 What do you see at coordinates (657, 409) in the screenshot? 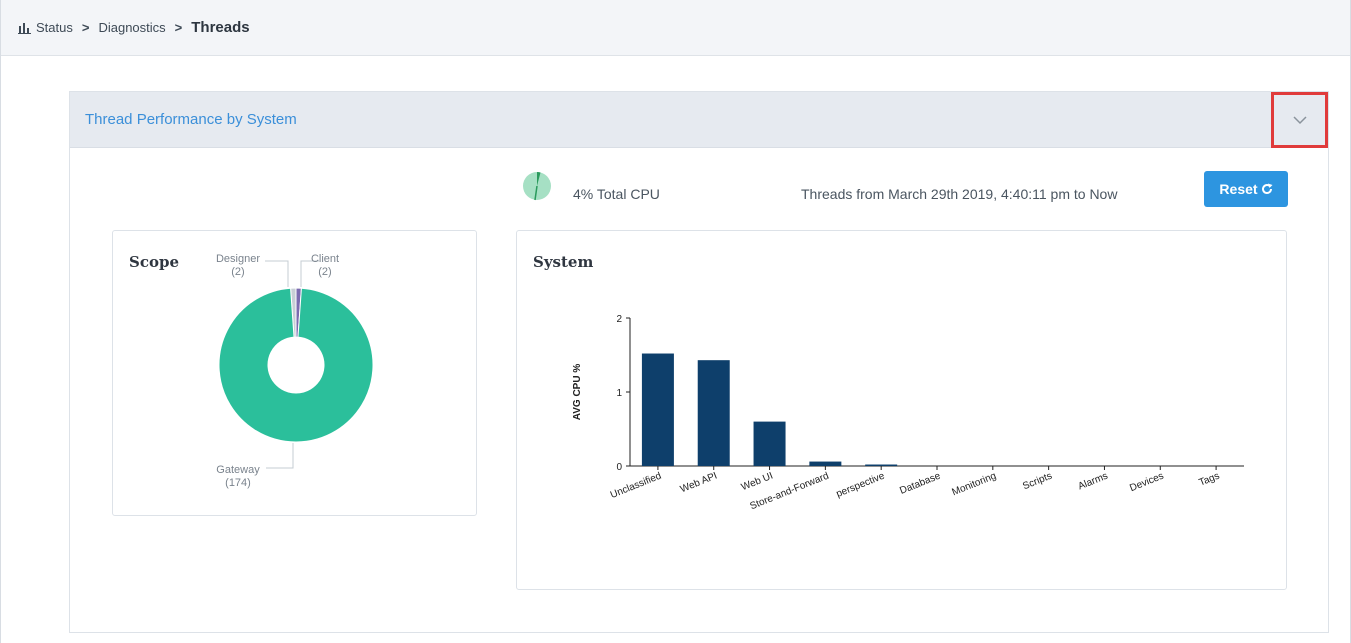
I see `bar-unclassified` at bounding box center [657, 409].